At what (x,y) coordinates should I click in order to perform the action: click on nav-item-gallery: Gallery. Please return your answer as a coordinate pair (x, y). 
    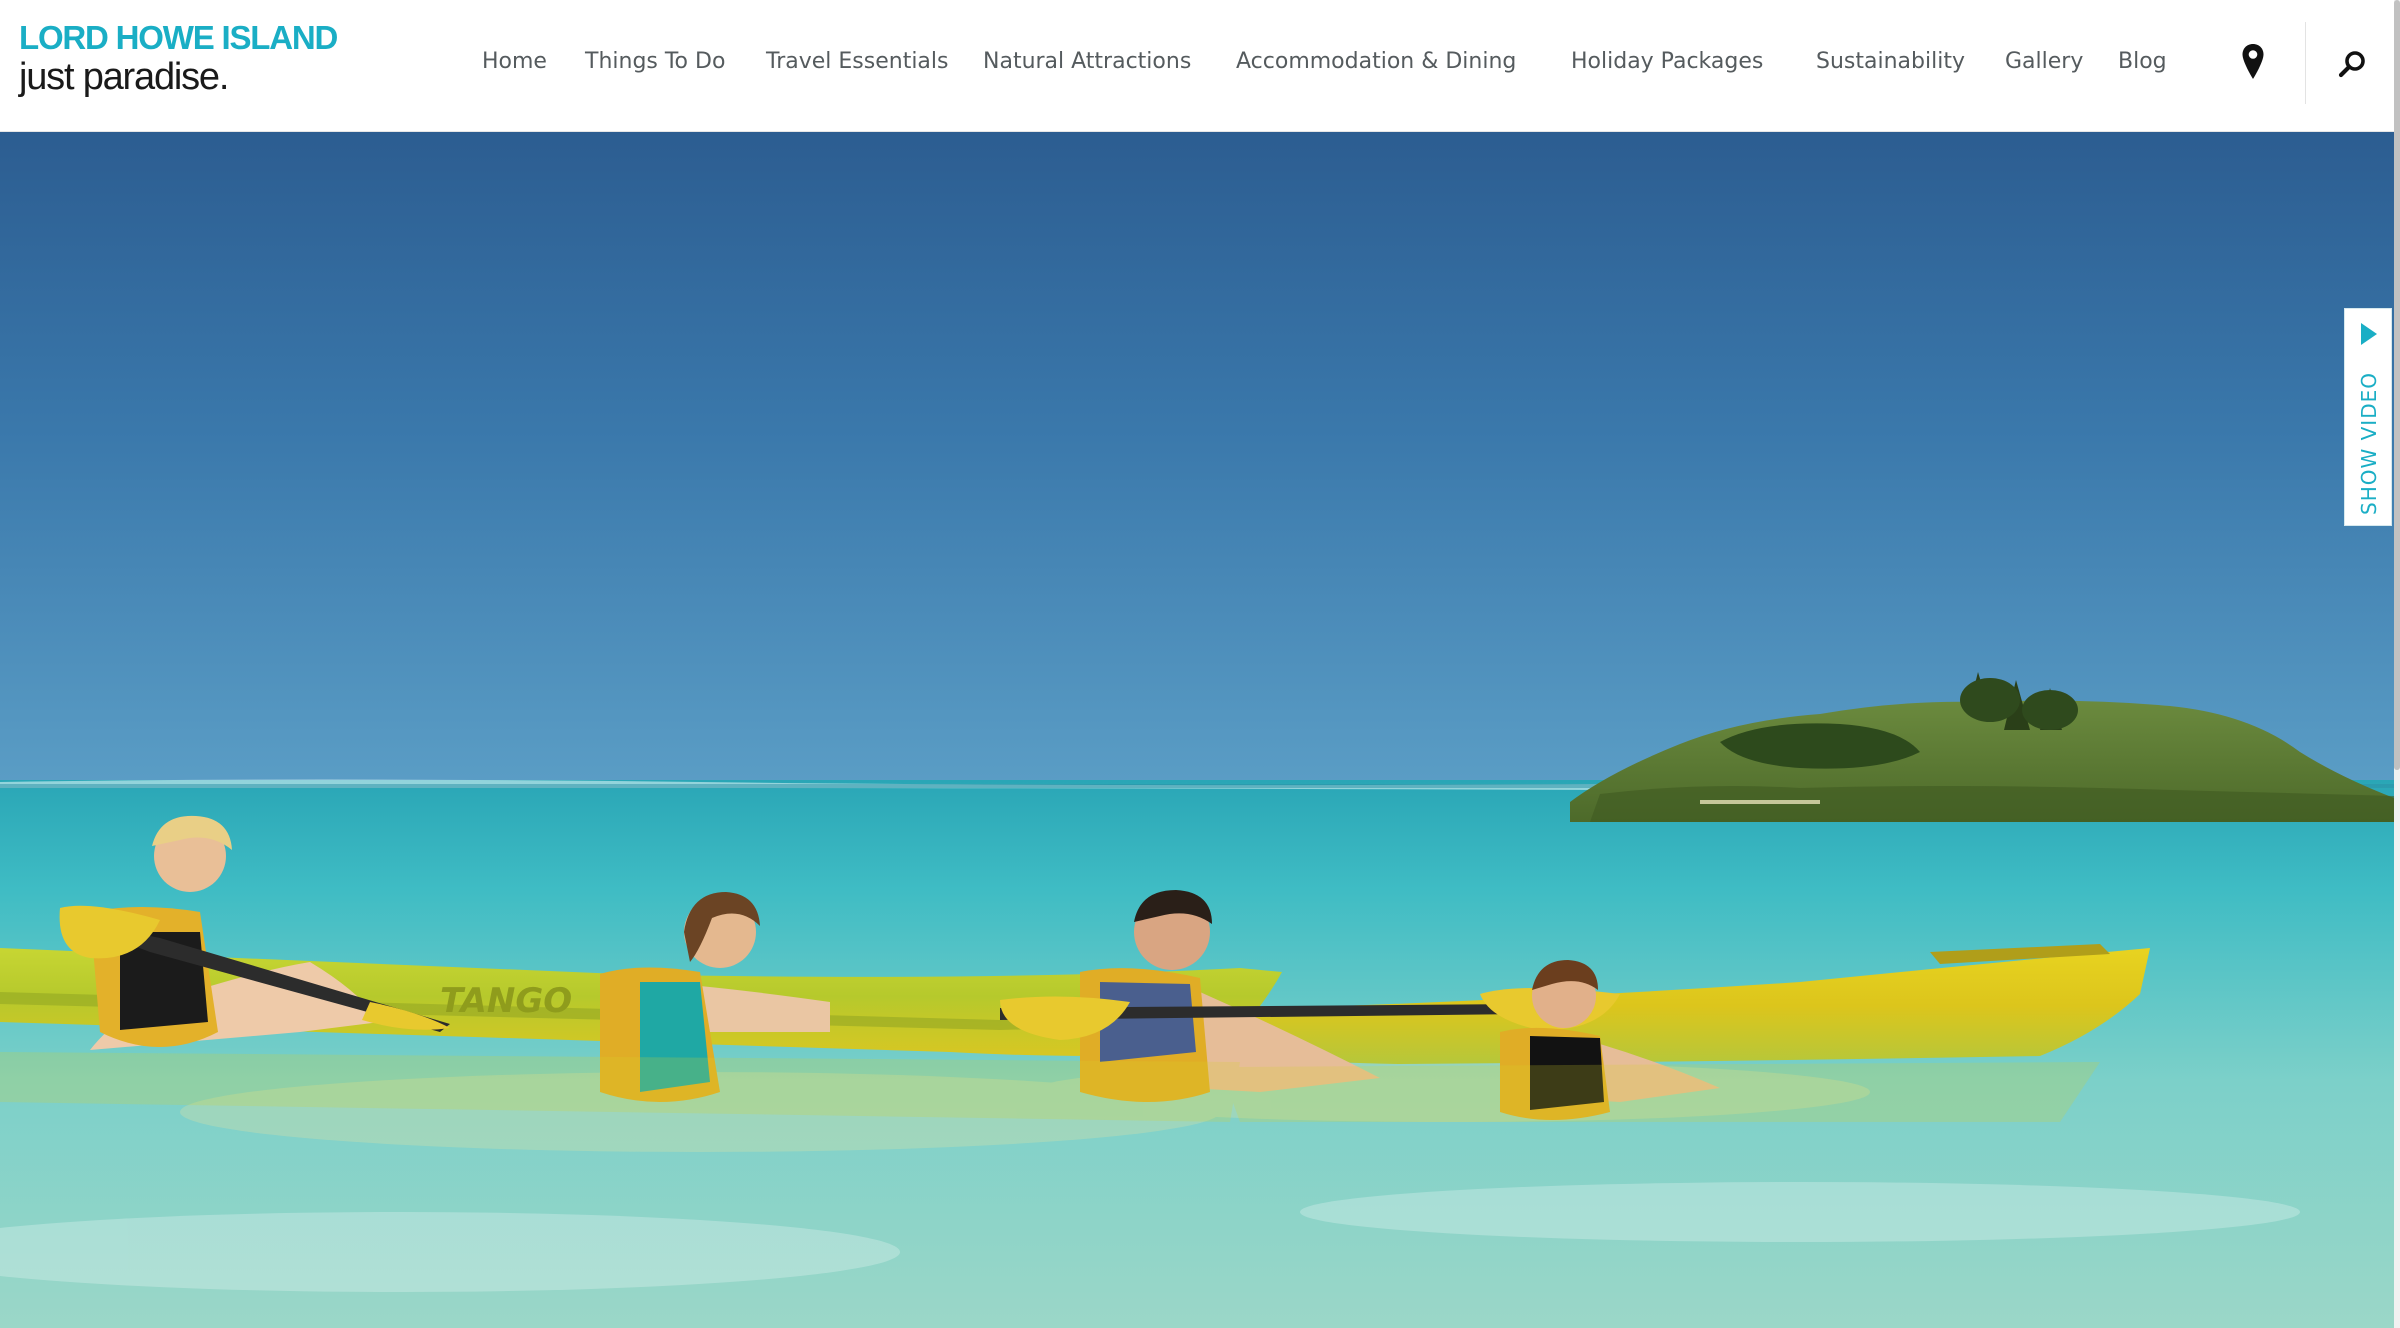
    Looking at the image, I should click on (2044, 62).